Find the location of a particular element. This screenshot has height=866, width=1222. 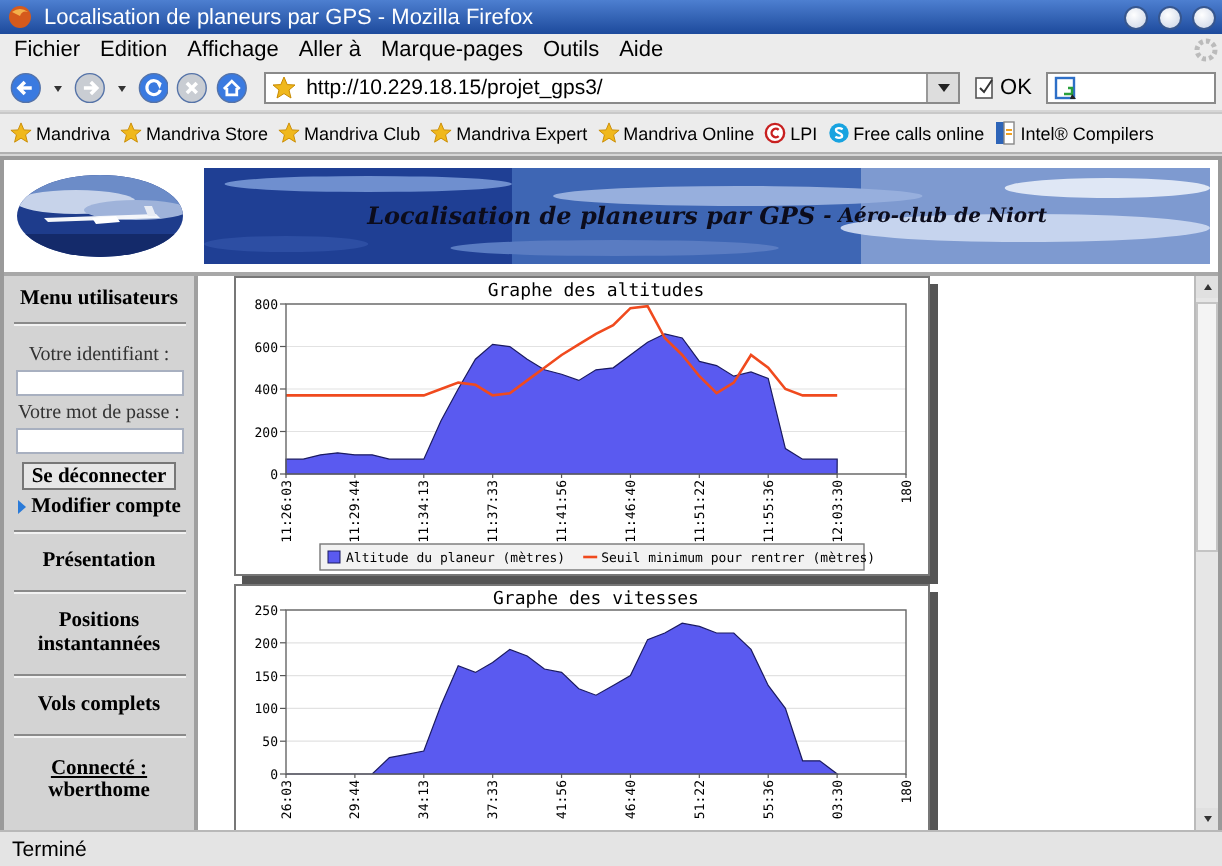

minimize-button is located at coordinates (1136, 17).